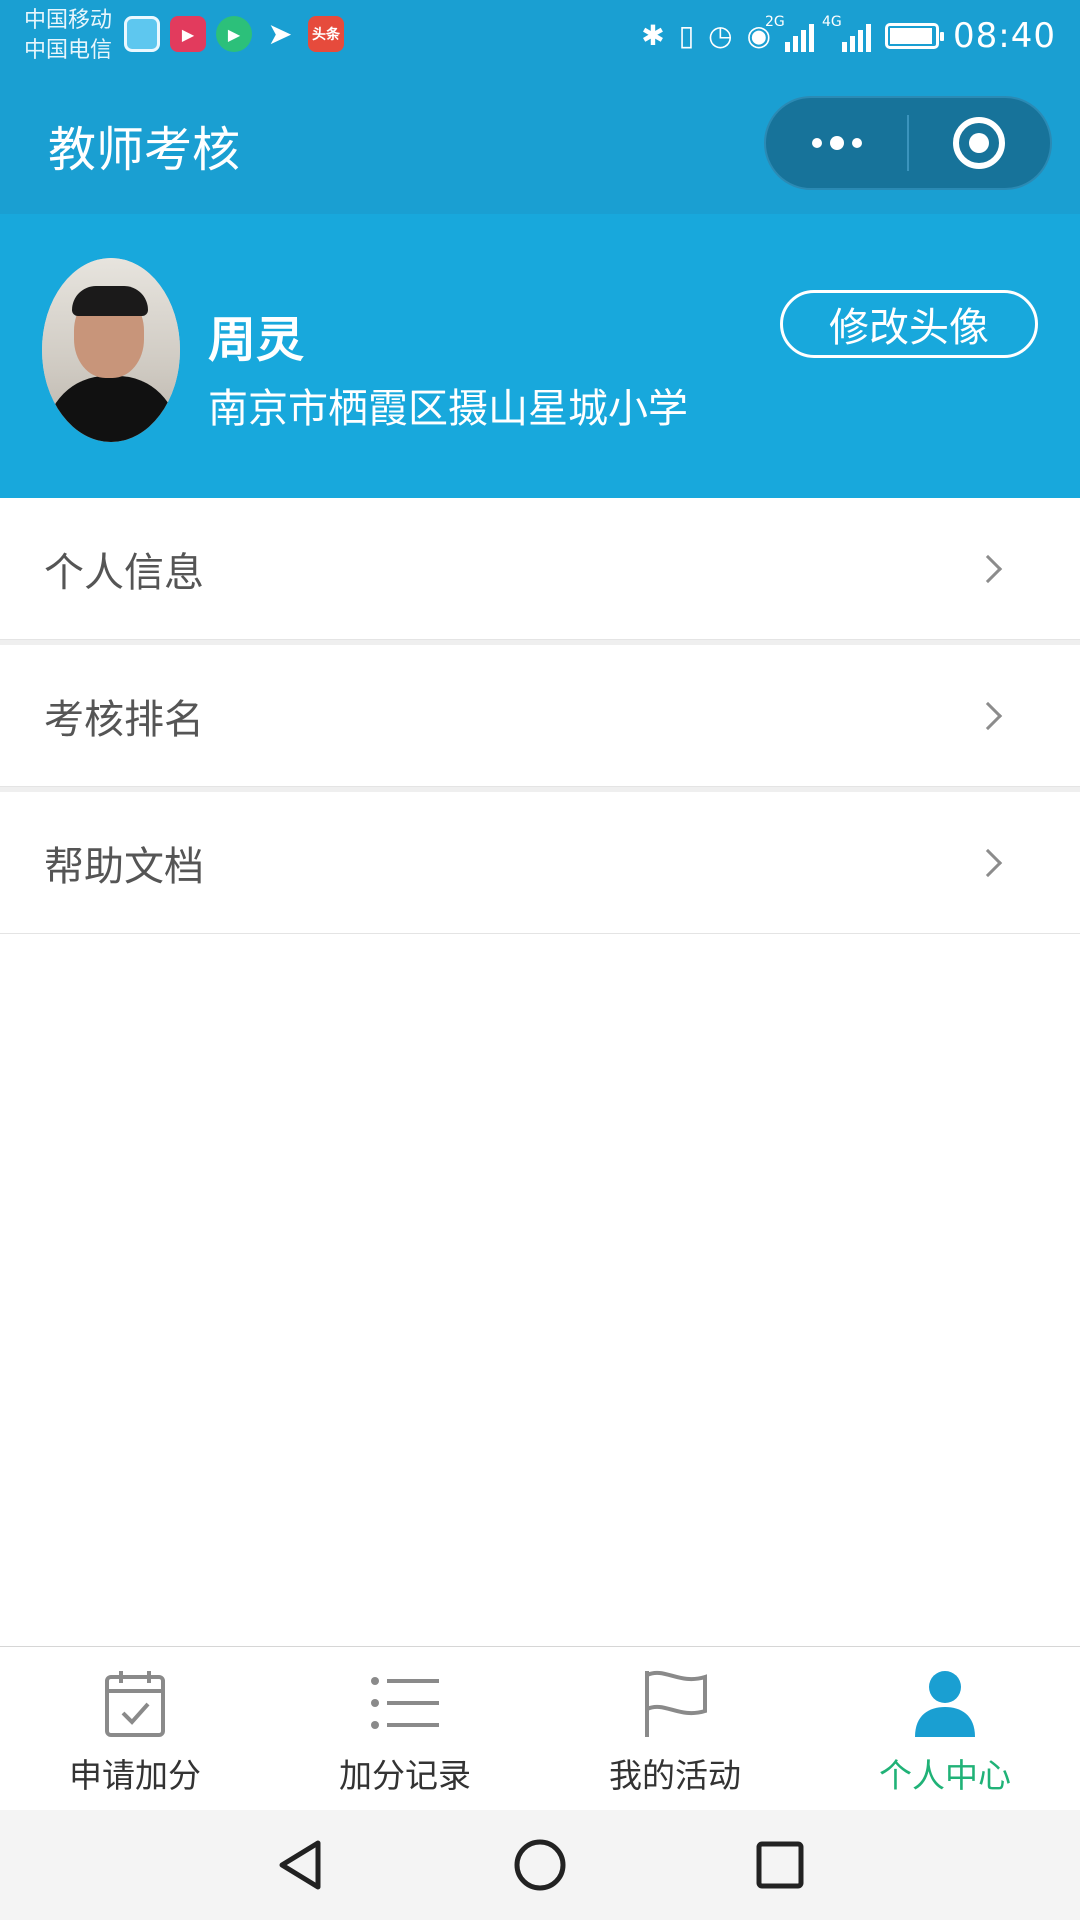 The height and width of the screenshot is (1920, 1080). I want to click on miniprogram-capsule, so click(908, 143).